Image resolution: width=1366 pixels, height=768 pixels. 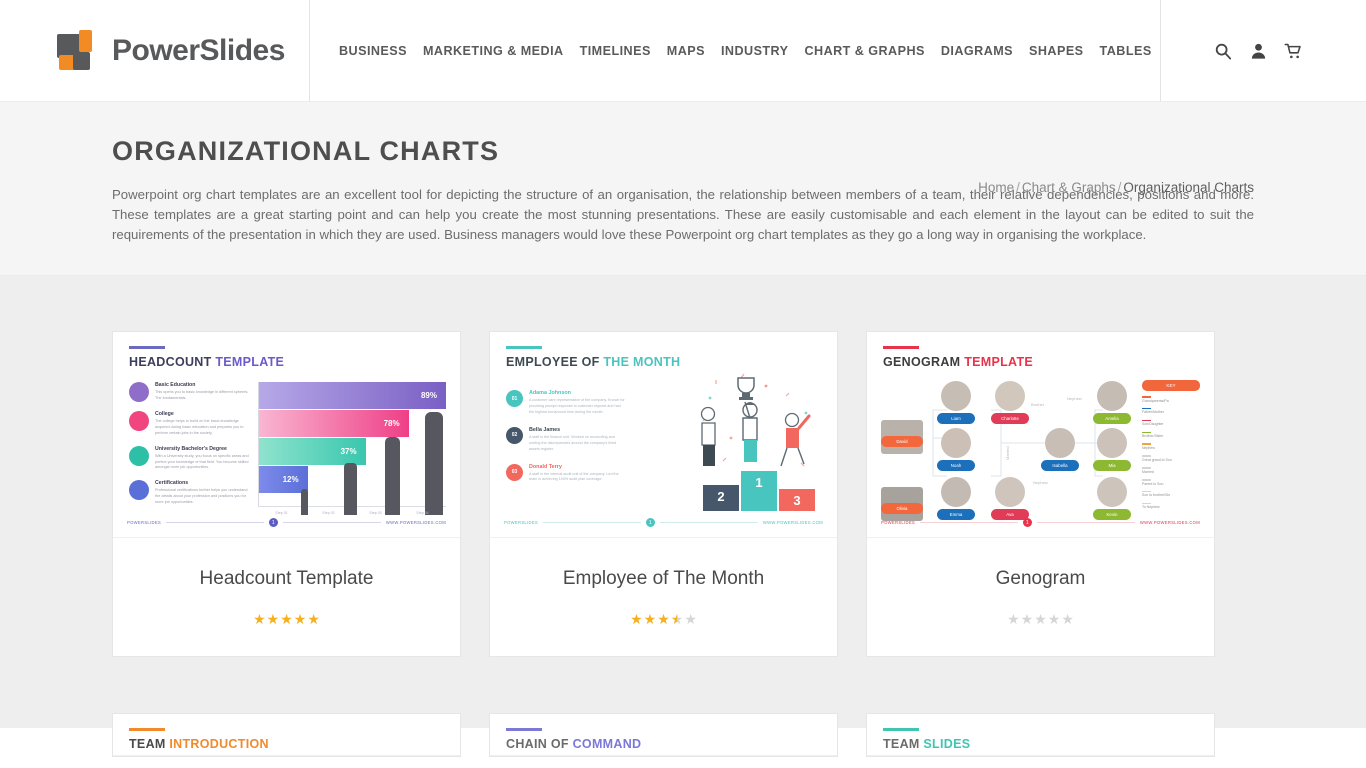 I want to click on key-label: Nephew, so click(x=1148, y=447).